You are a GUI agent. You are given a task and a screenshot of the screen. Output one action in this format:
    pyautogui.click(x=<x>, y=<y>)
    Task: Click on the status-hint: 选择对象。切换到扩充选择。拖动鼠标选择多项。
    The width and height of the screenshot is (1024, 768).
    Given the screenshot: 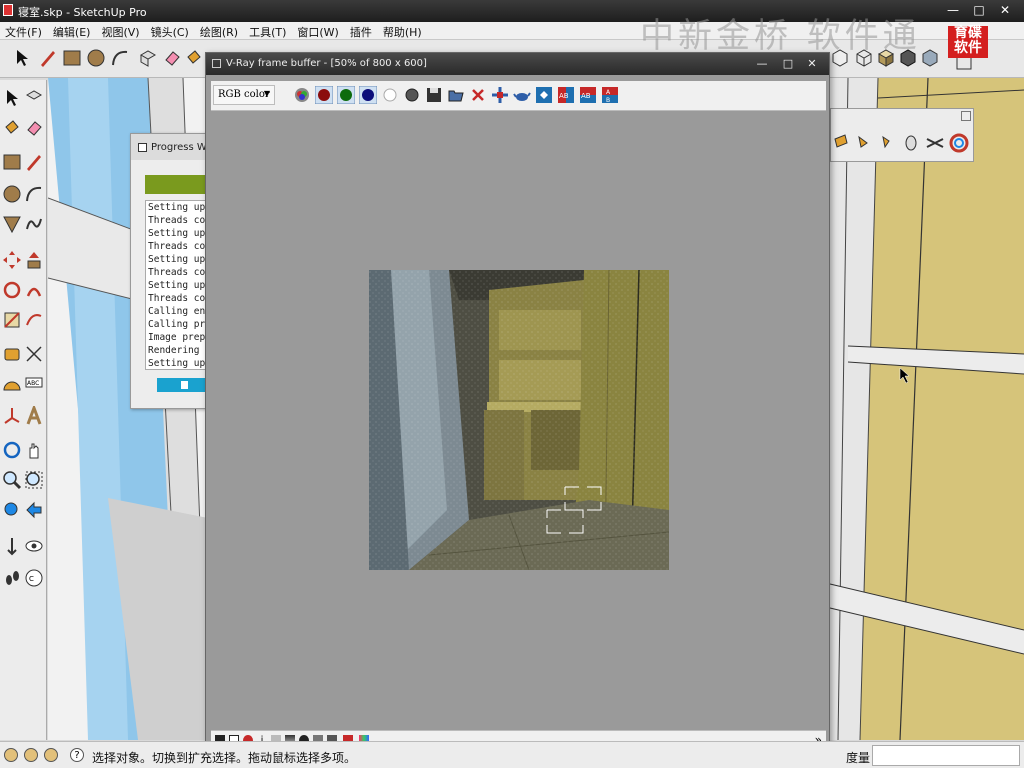 What is the action you would take?
    pyautogui.click(x=224, y=758)
    